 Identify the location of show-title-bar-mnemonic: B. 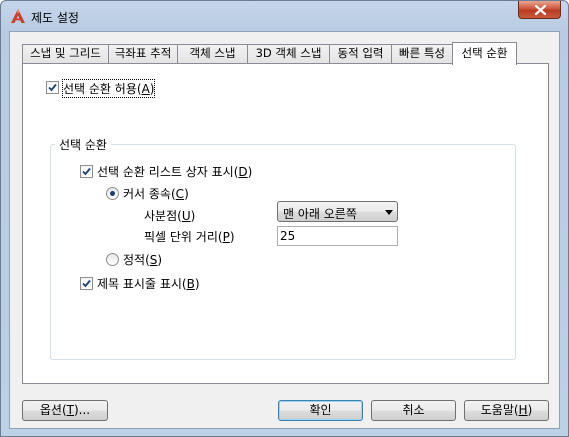
(190, 284).